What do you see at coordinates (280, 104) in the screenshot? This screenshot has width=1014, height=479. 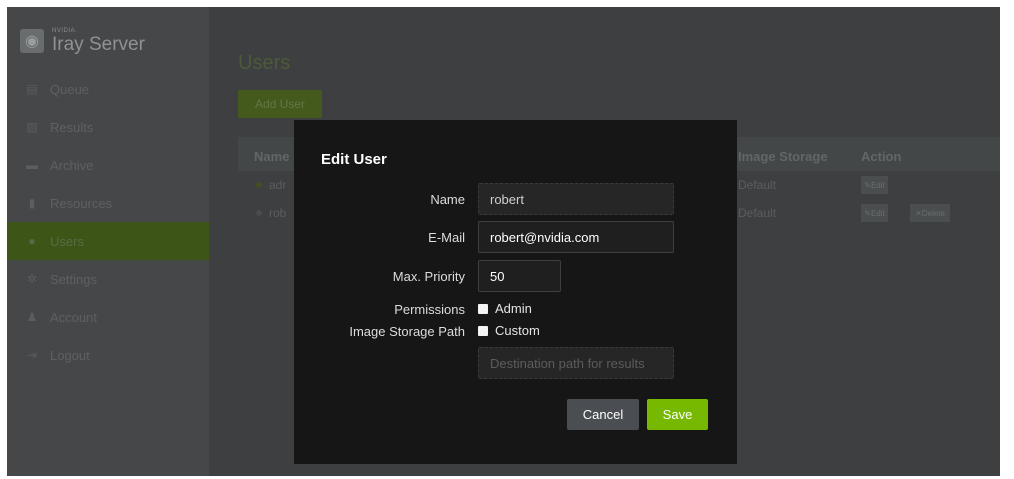 I see `add-user-button: Add User` at bounding box center [280, 104].